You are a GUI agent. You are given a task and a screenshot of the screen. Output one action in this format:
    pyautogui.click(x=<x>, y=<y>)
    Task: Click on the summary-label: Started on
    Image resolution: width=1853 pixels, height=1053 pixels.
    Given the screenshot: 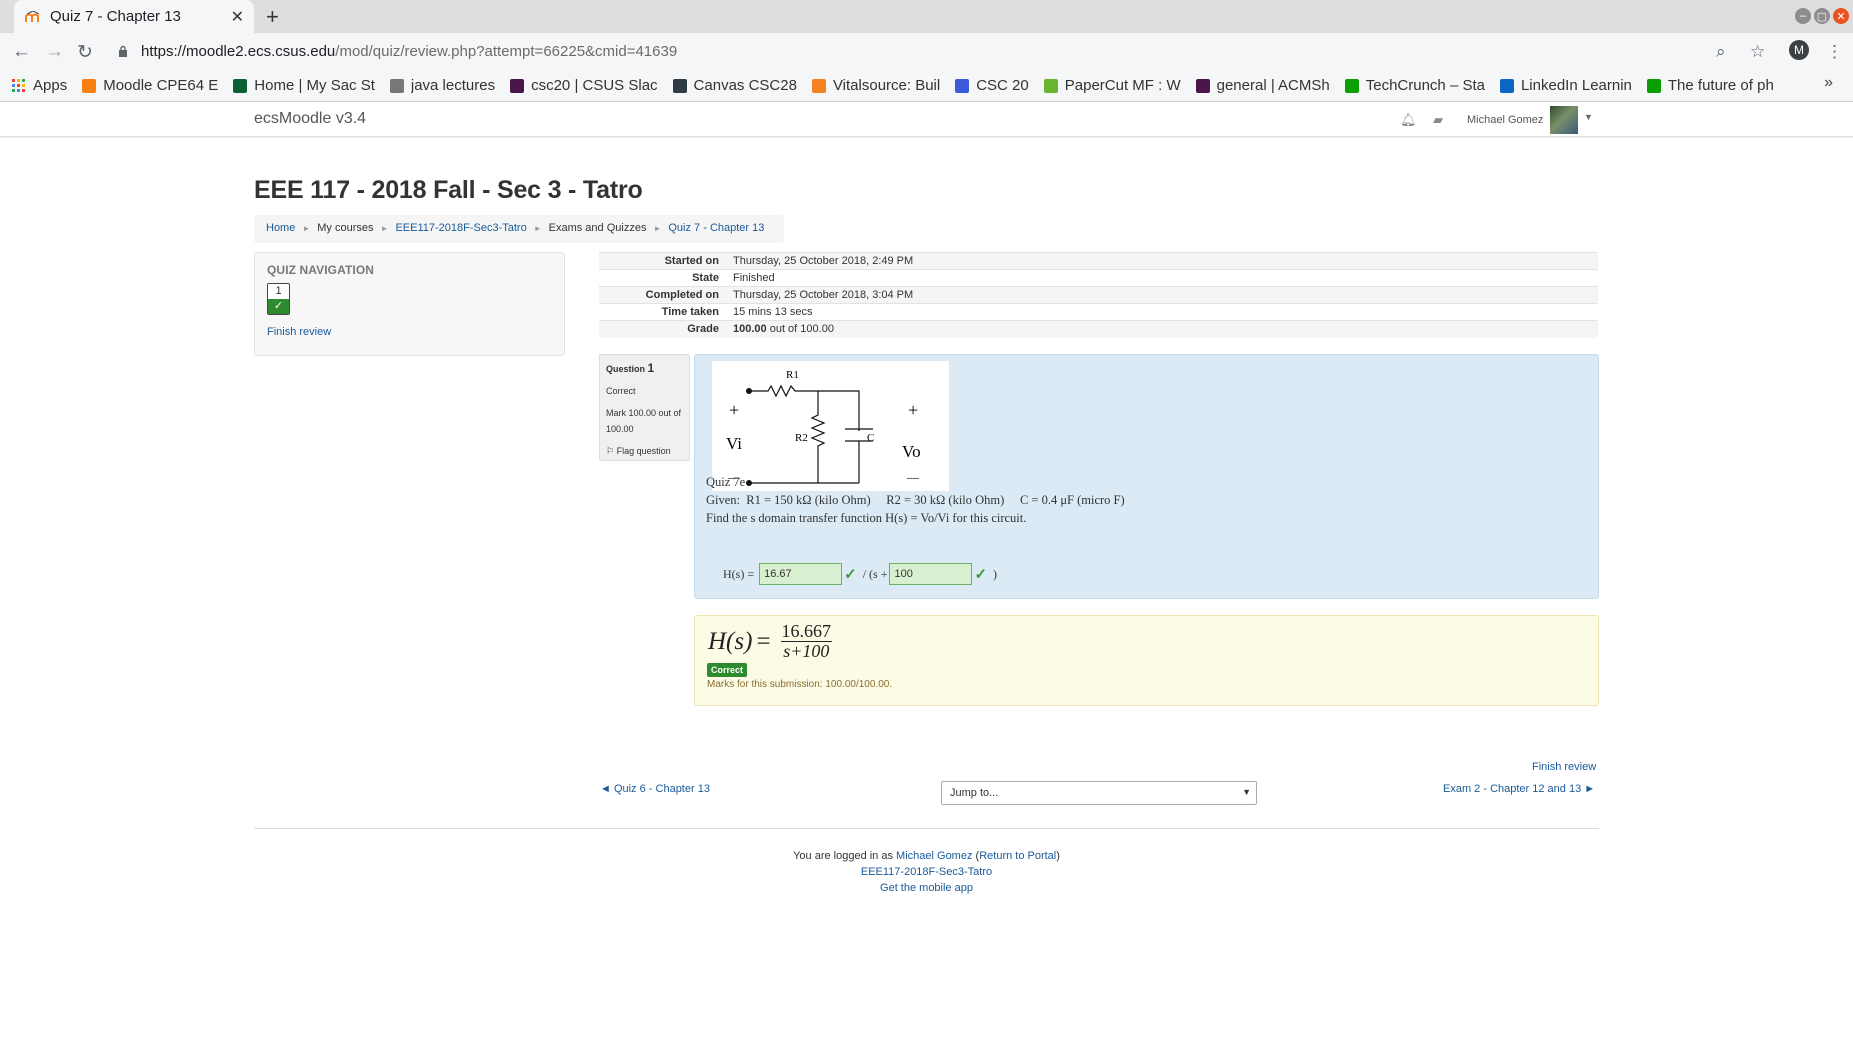 What is the action you would take?
    pyautogui.click(x=663, y=261)
    